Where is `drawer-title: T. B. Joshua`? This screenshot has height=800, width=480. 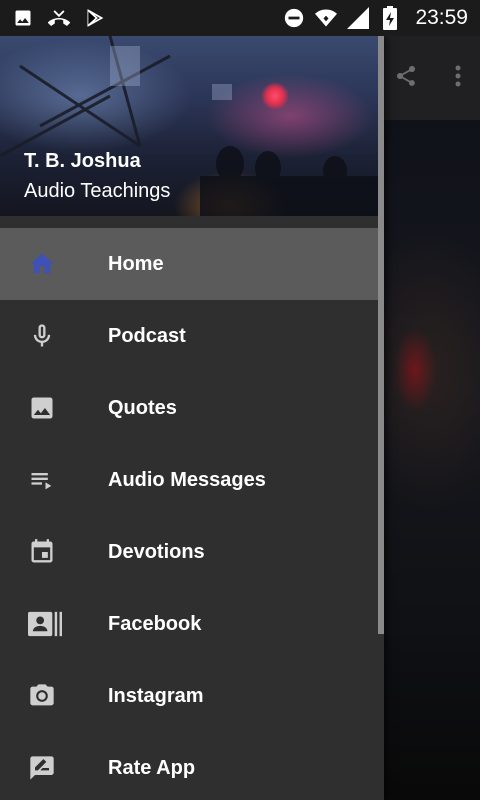 drawer-title: T. B. Joshua is located at coordinates (82, 161).